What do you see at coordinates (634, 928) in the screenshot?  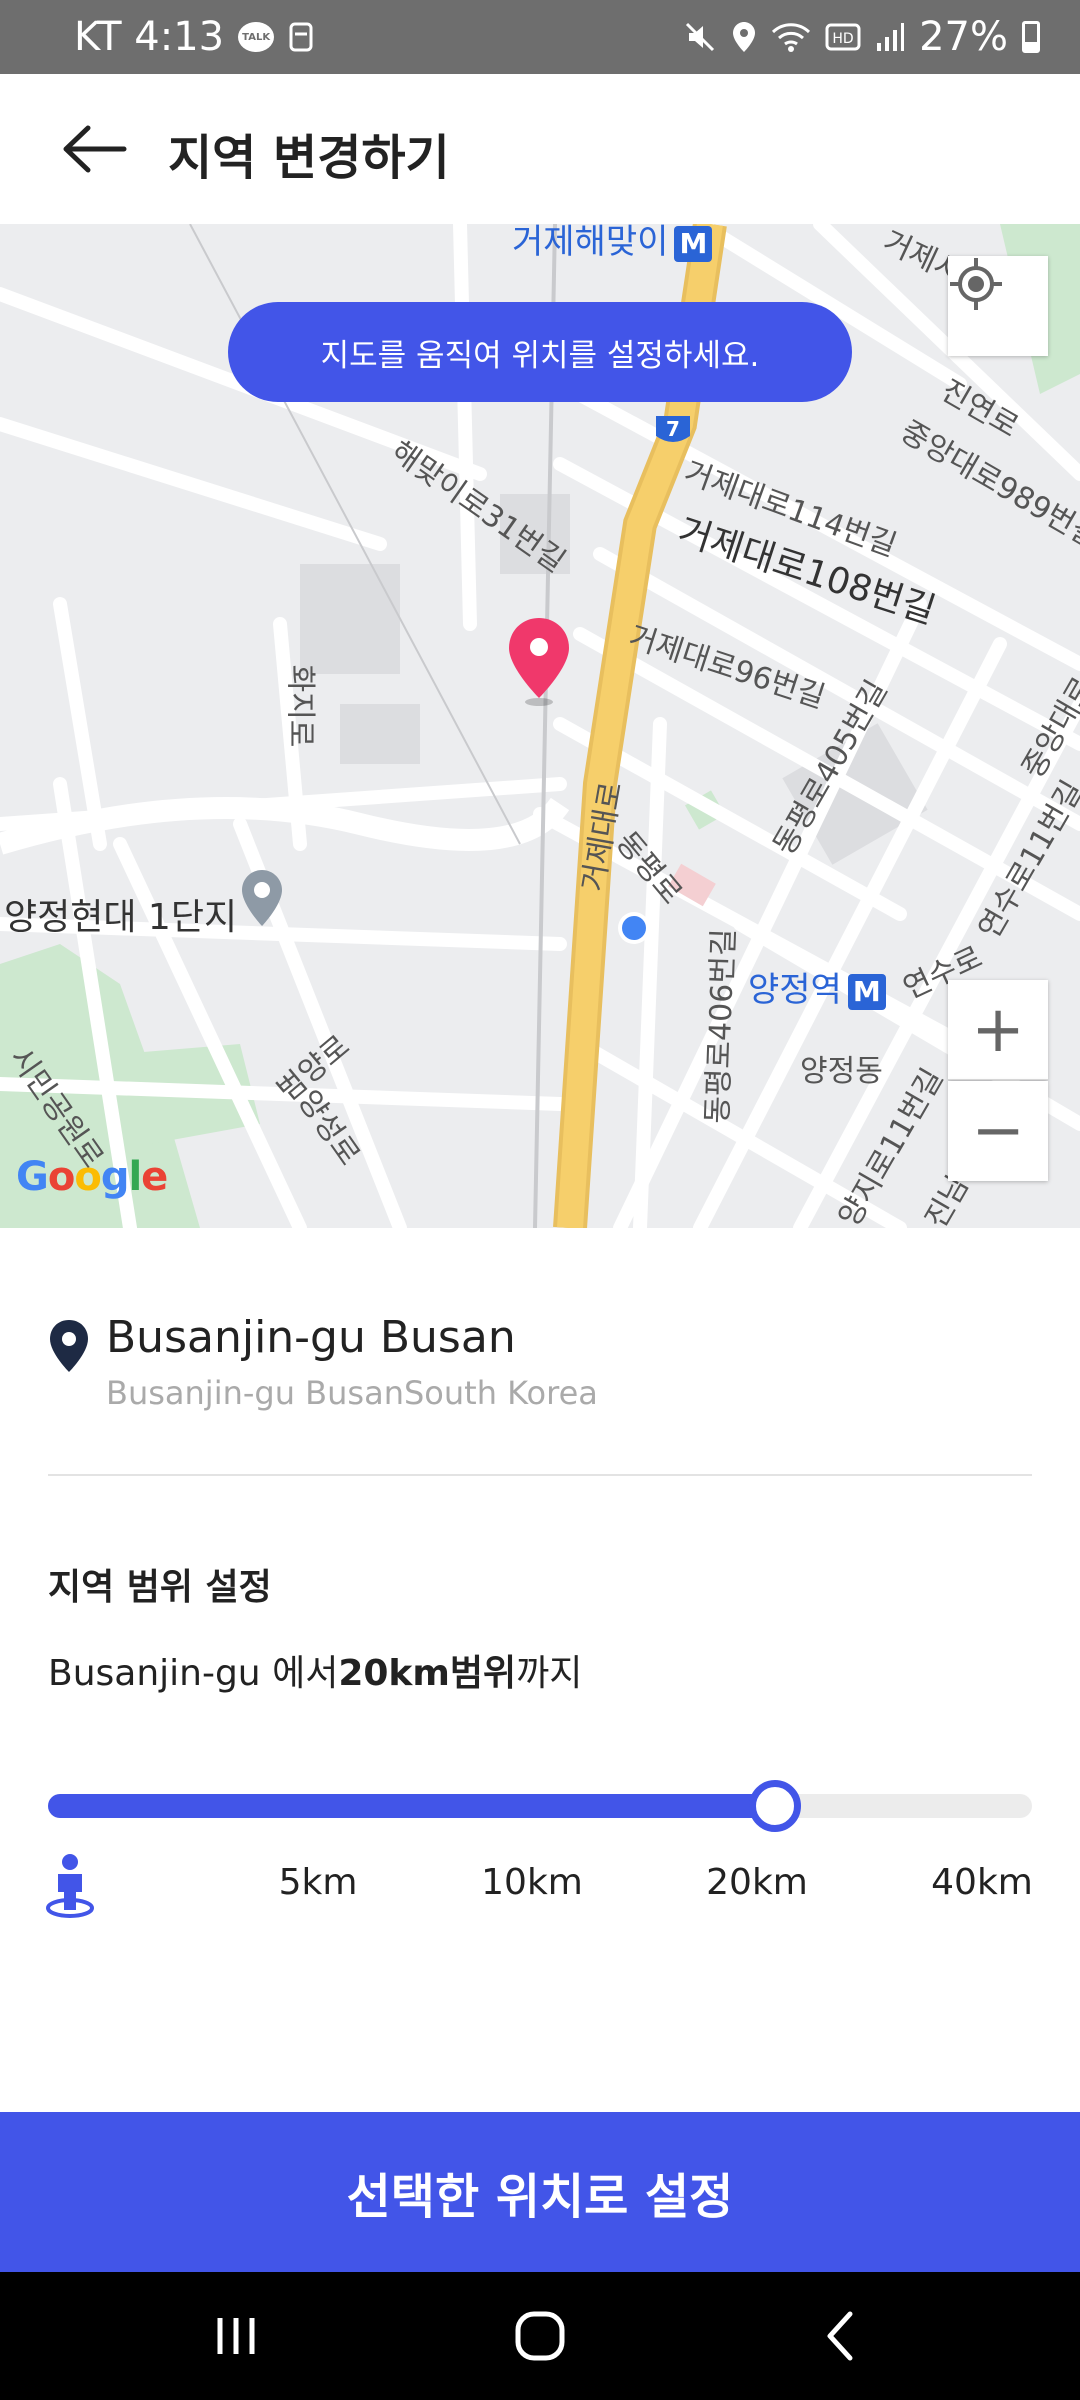 I see `user-location-dot-icon` at bounding box center [634, 928].